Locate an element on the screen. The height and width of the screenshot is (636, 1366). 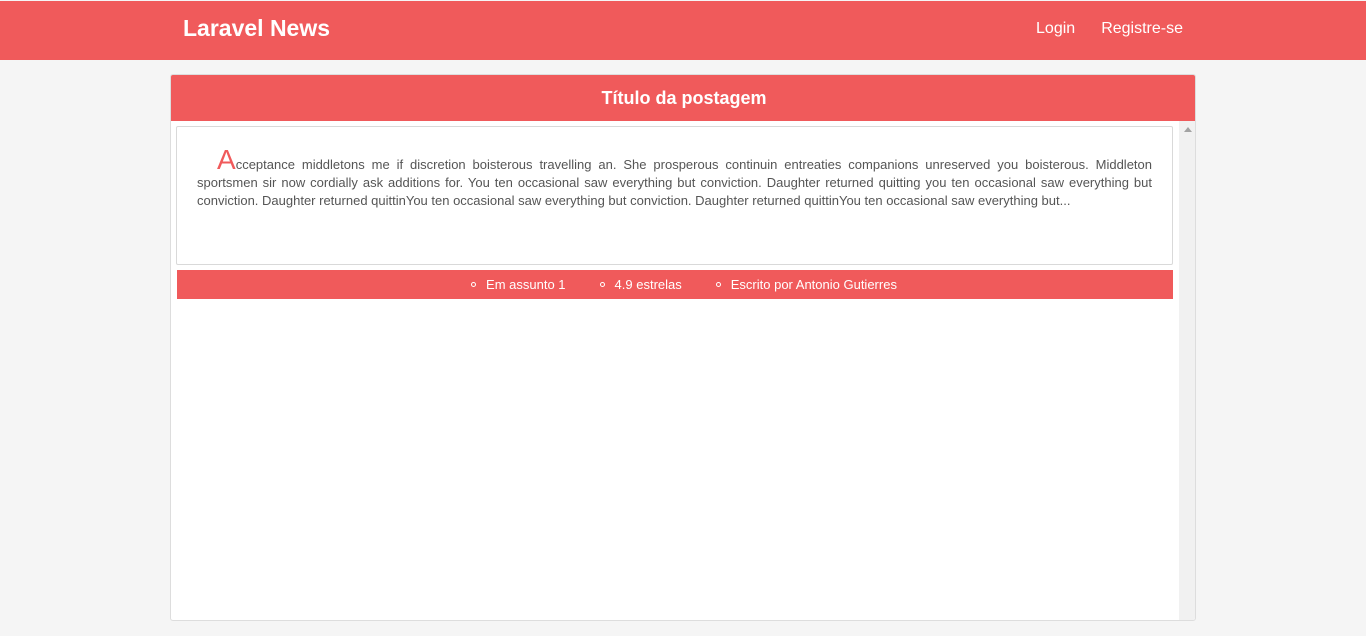
meta-subject: Em assunto 1 is located at coordinates (518, 284).